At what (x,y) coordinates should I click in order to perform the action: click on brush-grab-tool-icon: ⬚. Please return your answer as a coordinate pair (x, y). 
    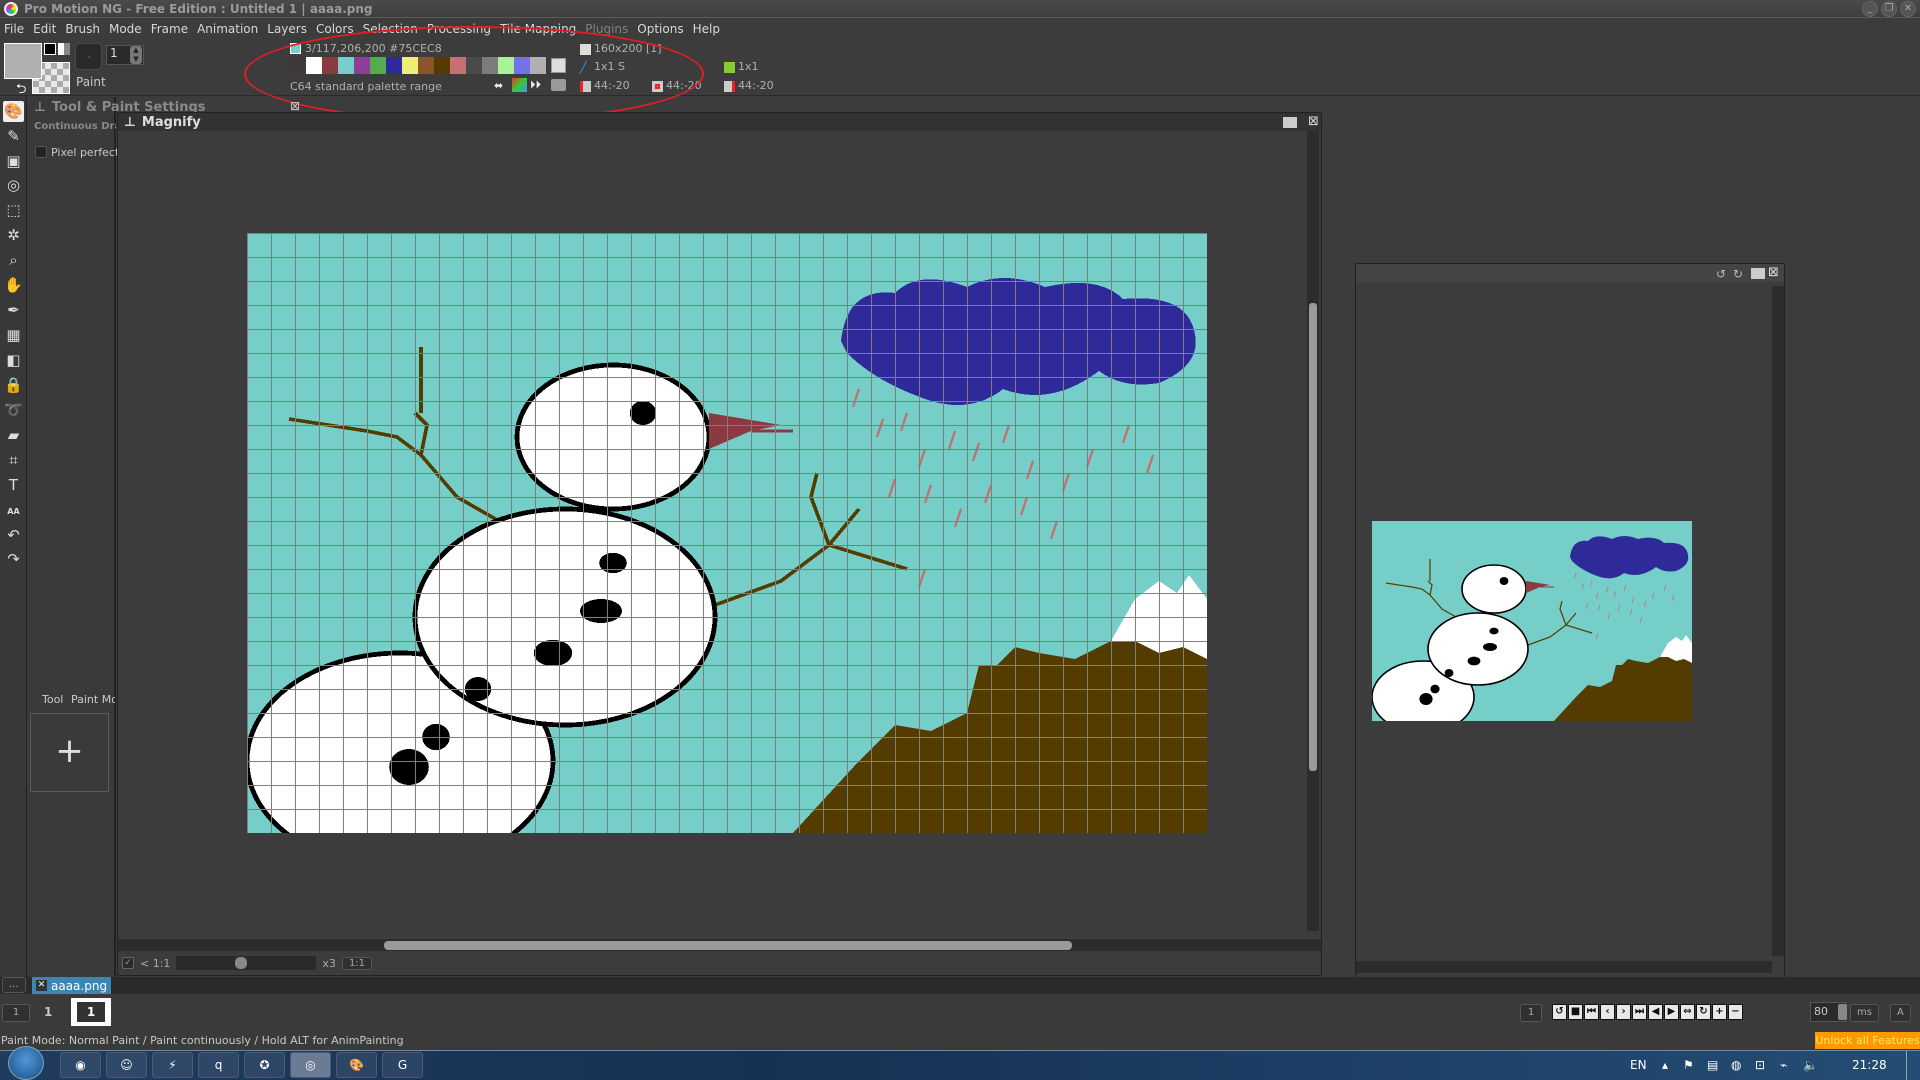
    Looking at the image, I should click on (13, 210).